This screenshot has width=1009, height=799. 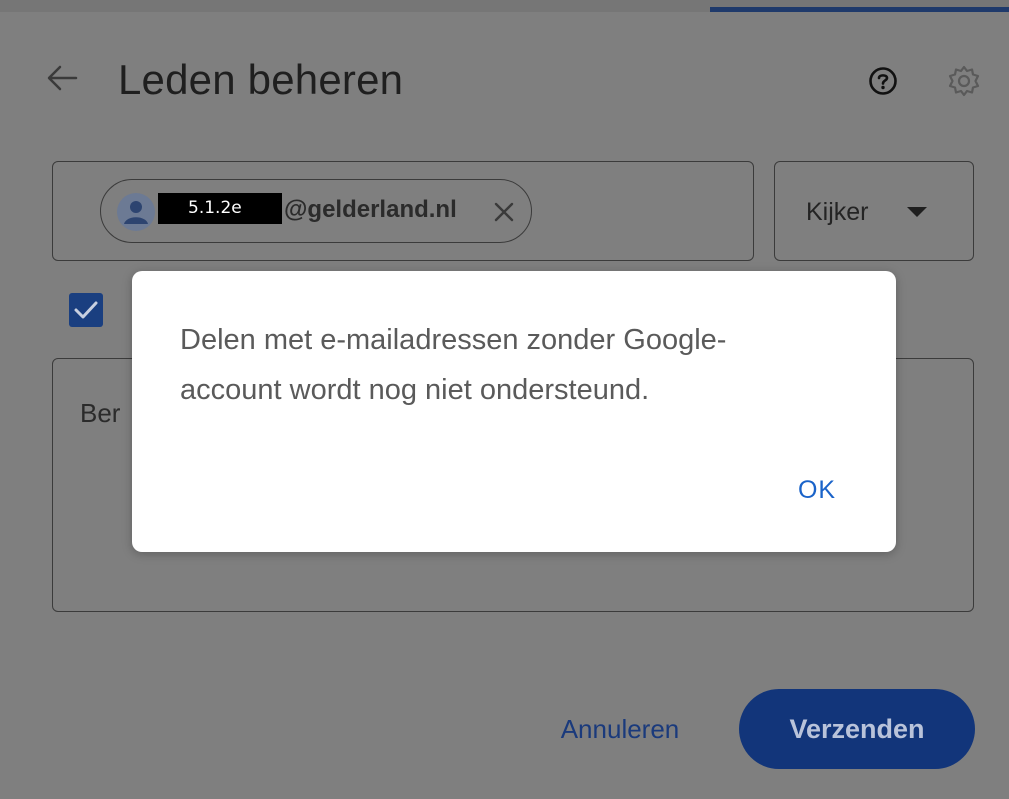 I want to click on close-icon, so click(x=504, y=212).